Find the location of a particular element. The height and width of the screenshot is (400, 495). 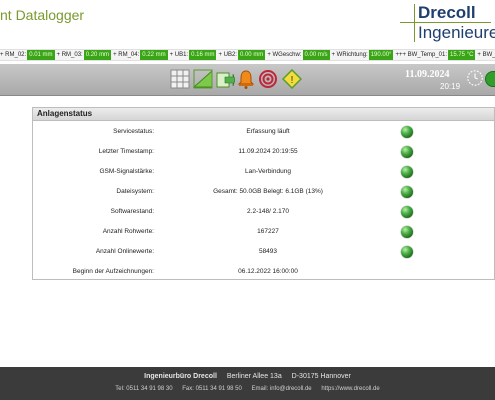

brand-logo: Drecoll Ingenieure is located at coordinates (445, 21).